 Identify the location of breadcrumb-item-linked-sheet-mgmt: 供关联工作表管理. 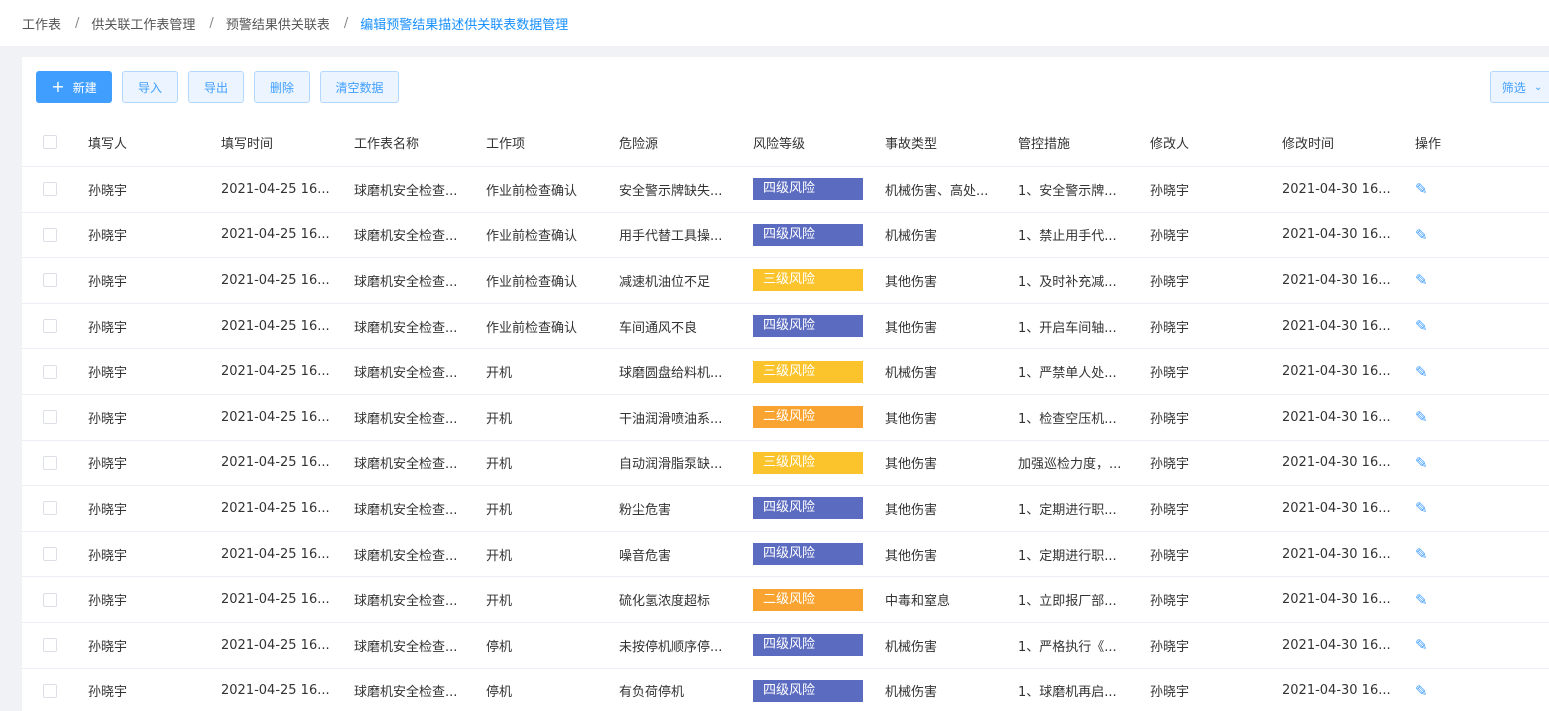
(143, 23).